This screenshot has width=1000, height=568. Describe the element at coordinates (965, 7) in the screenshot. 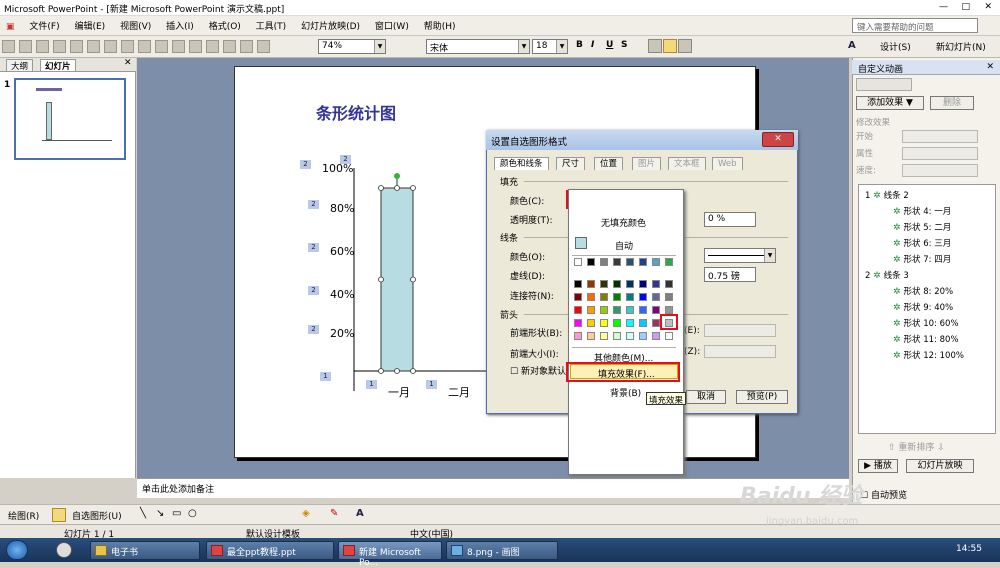

I see `maximize-button: □` at that location.